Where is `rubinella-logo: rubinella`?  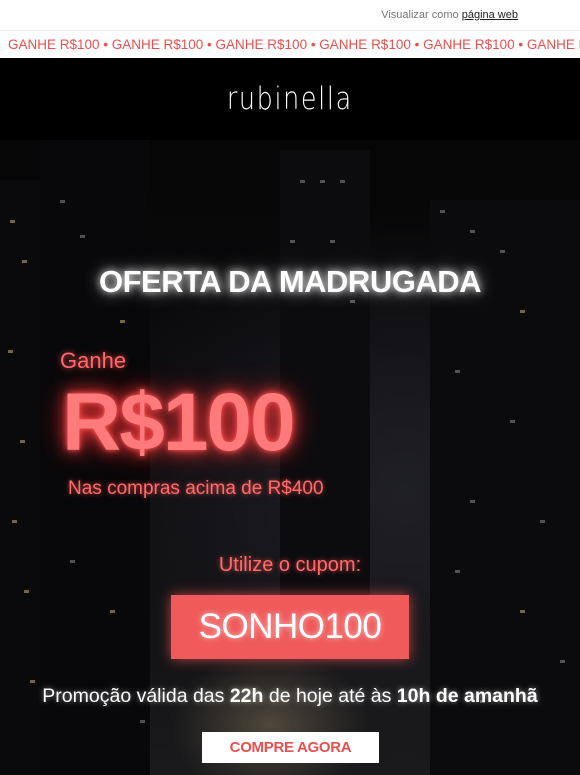
rubinella-logo: rubinella is located at coordinates (290, 99).